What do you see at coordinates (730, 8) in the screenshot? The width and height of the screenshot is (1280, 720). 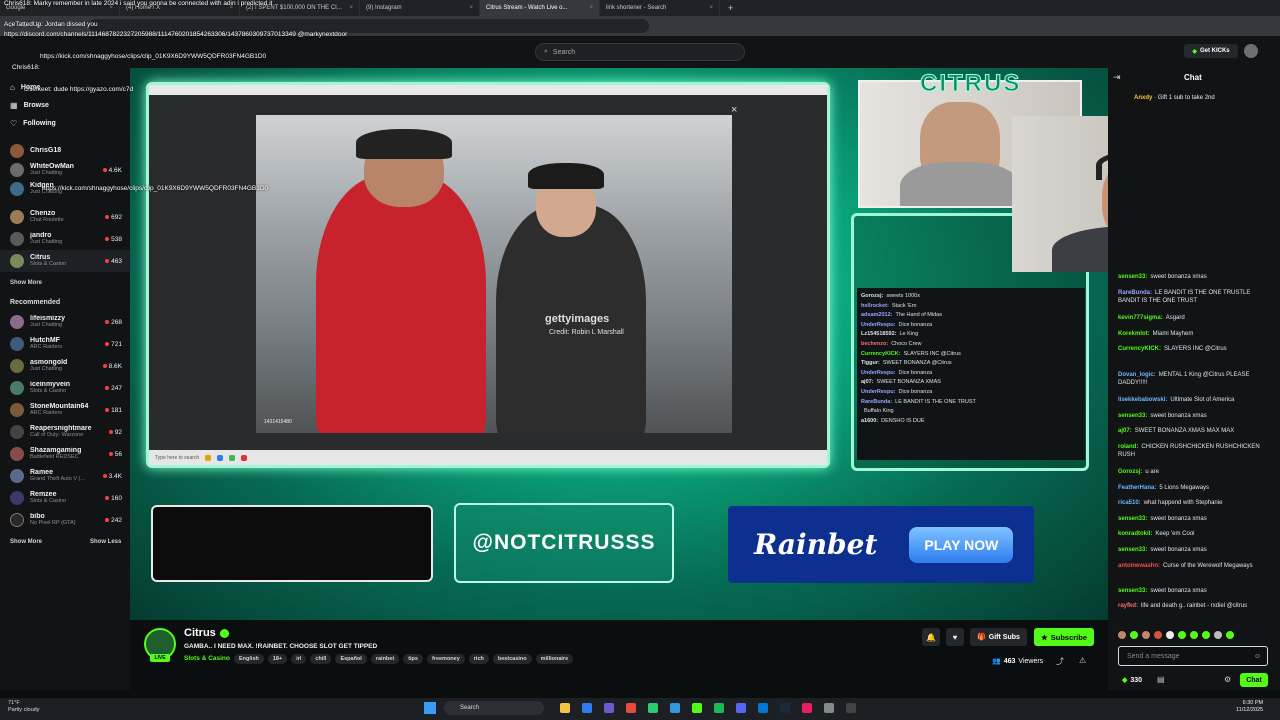 I see `new-tab-button: +` at bounding box center [730, 8].